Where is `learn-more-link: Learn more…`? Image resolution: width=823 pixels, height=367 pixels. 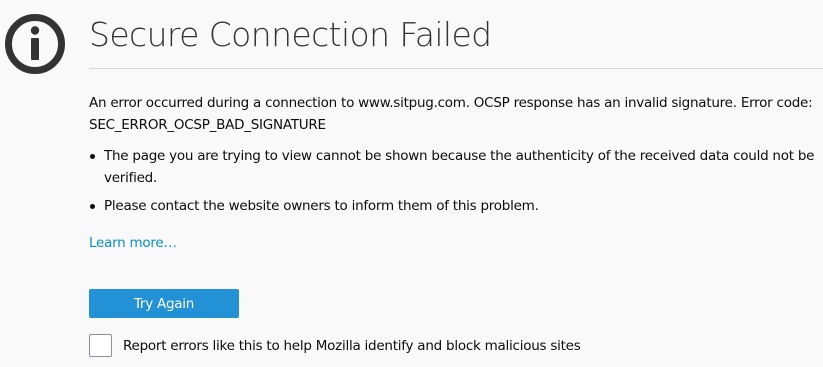 learn-more-link: Learn more… is located at coordinates (133, 243).